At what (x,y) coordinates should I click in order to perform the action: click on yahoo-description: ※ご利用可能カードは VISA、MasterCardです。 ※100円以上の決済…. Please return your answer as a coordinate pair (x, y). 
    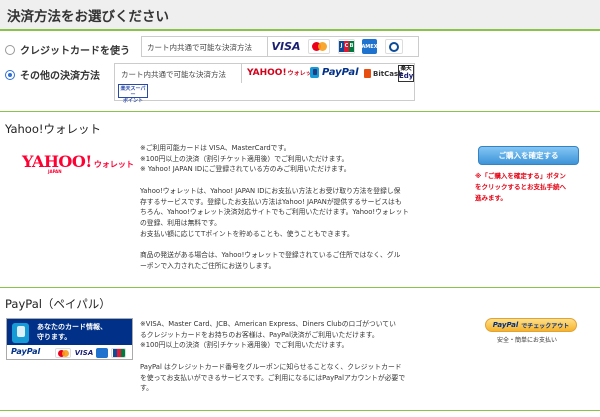
    Looking at the image, I should click on (275, 207).